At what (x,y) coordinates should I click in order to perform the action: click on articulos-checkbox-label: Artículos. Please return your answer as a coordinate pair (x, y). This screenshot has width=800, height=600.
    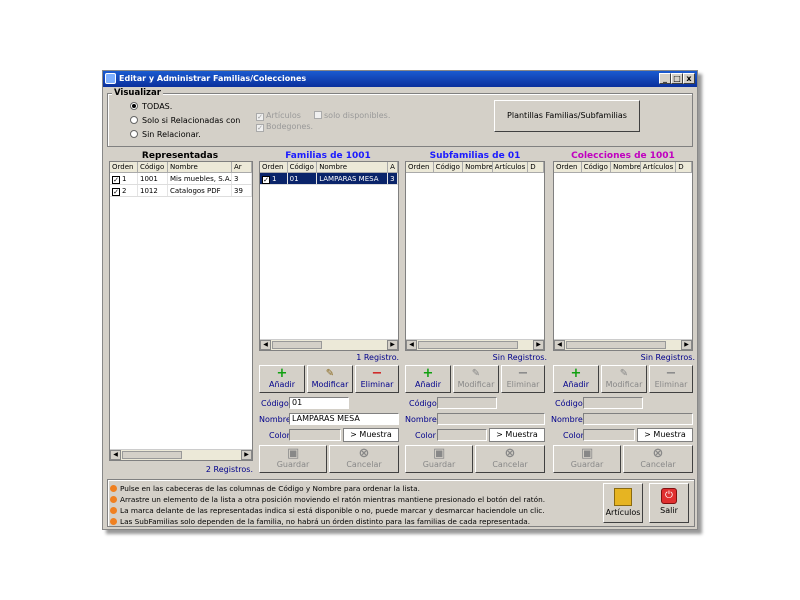
    Looking at the image, I should click on (283, 115).